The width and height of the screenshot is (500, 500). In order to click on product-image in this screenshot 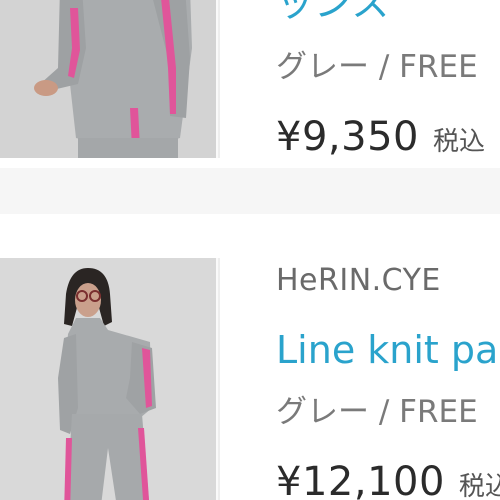, I will do `click(110, 79)`.